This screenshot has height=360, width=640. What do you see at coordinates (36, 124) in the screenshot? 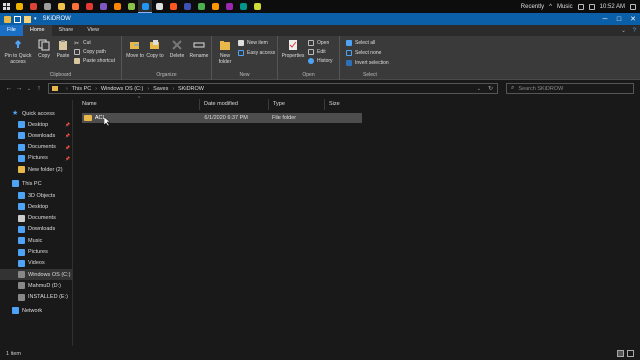
I see `nav-quick-item: Desktop 📌` at bounding box center [36, 124].